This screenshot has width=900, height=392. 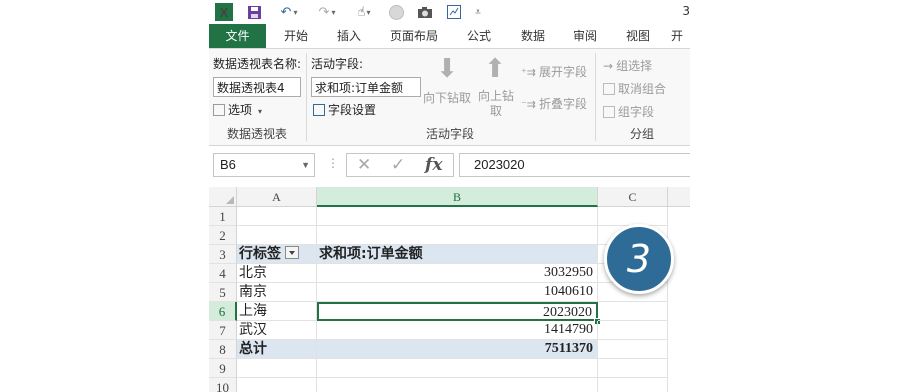 I want to click on touch-mode-icon: ☝ ▾, so click(x=364, y=12).